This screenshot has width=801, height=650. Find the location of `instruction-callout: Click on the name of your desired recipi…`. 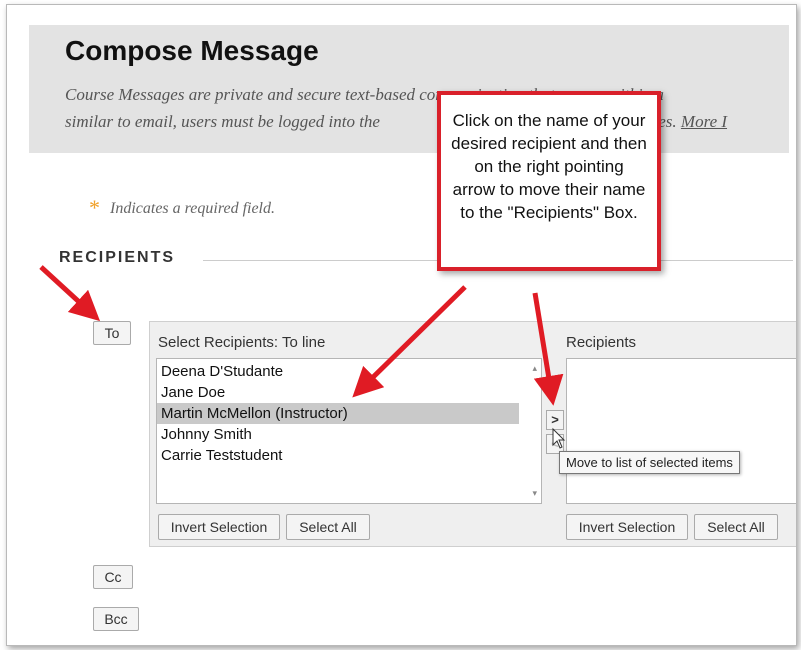

instruction-callout: Click on the name of your desired recipi… is located at coordinates (549, 181).